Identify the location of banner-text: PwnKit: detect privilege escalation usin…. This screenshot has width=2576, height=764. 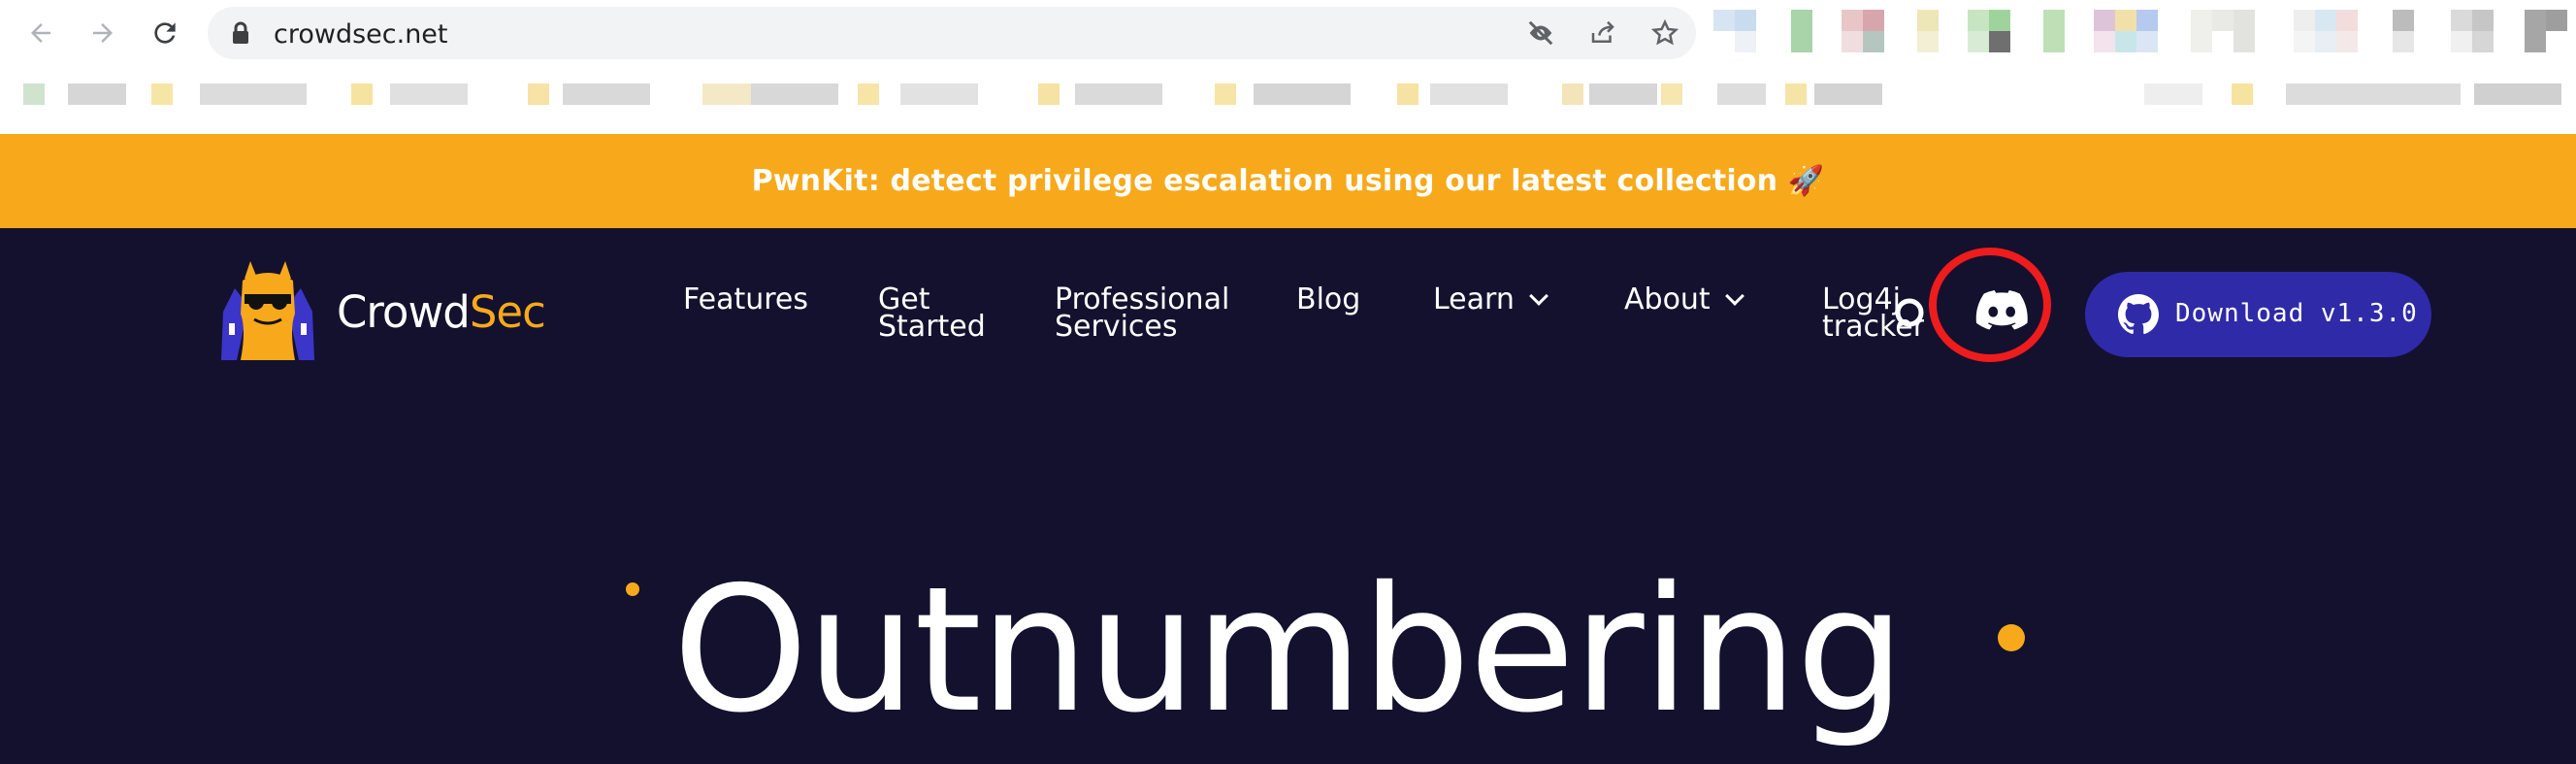
(1288, 181).